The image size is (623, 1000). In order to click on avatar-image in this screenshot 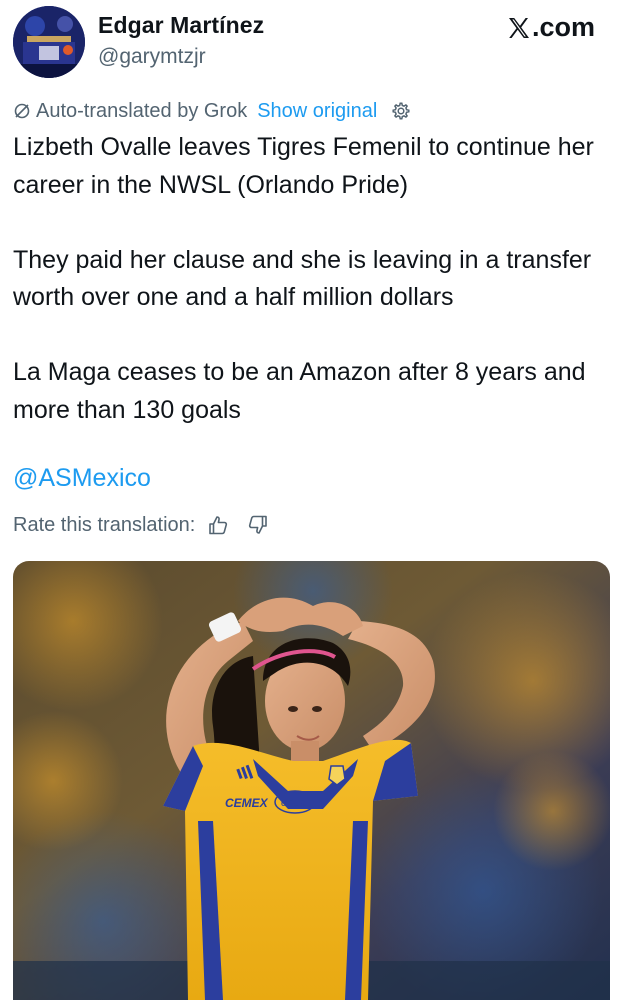, I will do `click(49, 42)`.